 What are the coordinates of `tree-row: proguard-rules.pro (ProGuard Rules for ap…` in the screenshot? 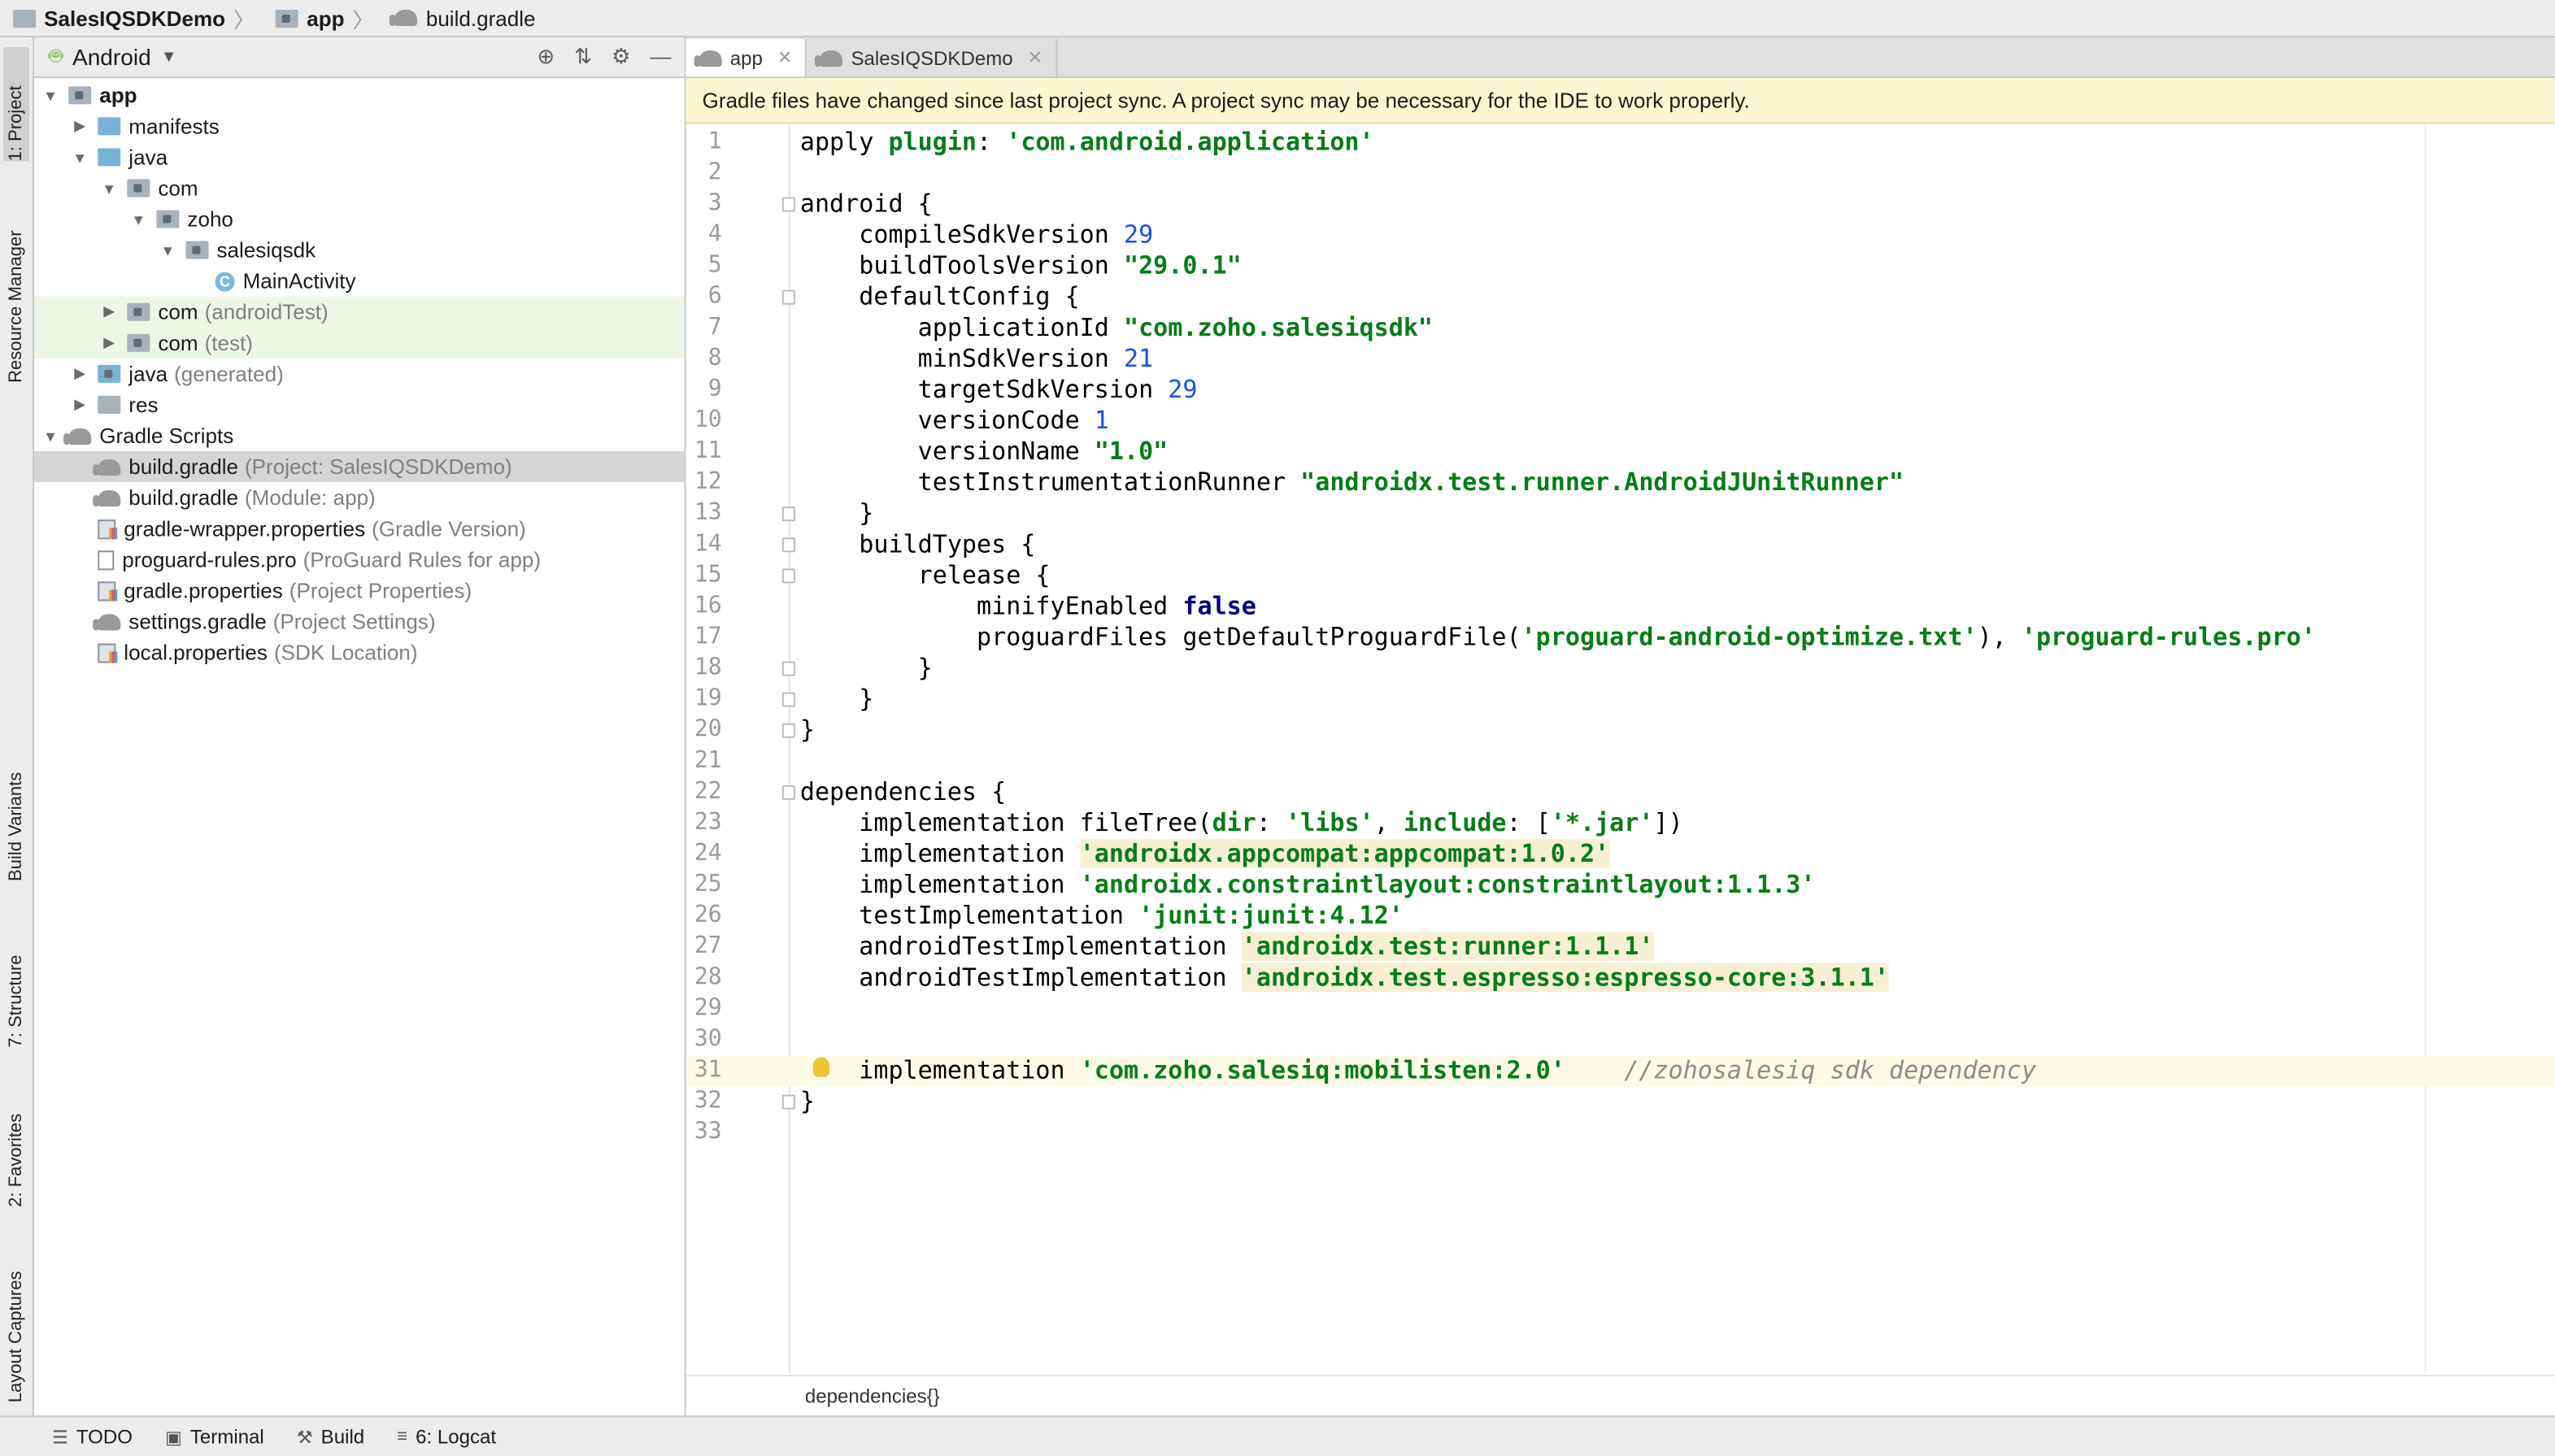 It's located at (359, 560).